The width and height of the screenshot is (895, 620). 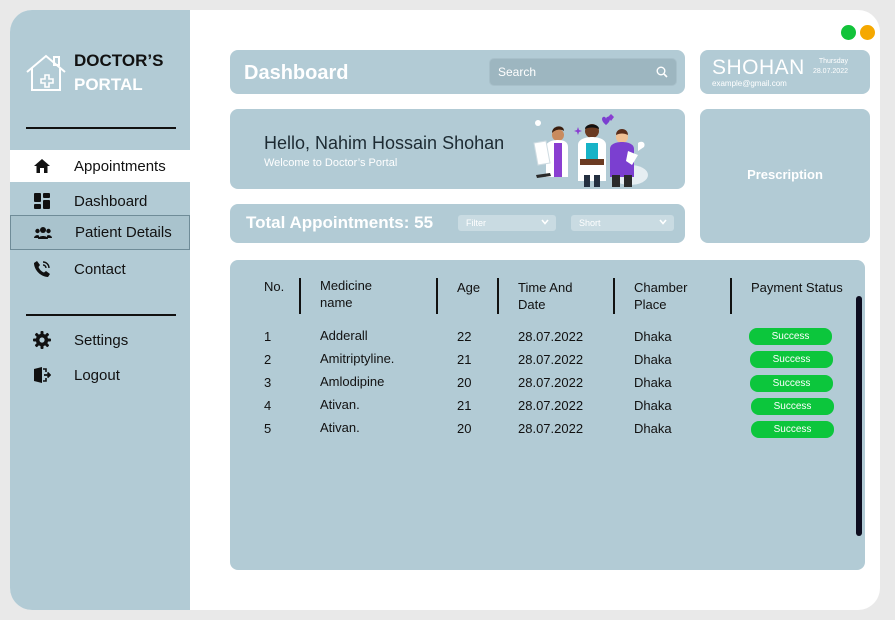 What do you see at coordinates (43, 233) in the screenshot?
I see `users-icon` at bounding box center [43, 233].